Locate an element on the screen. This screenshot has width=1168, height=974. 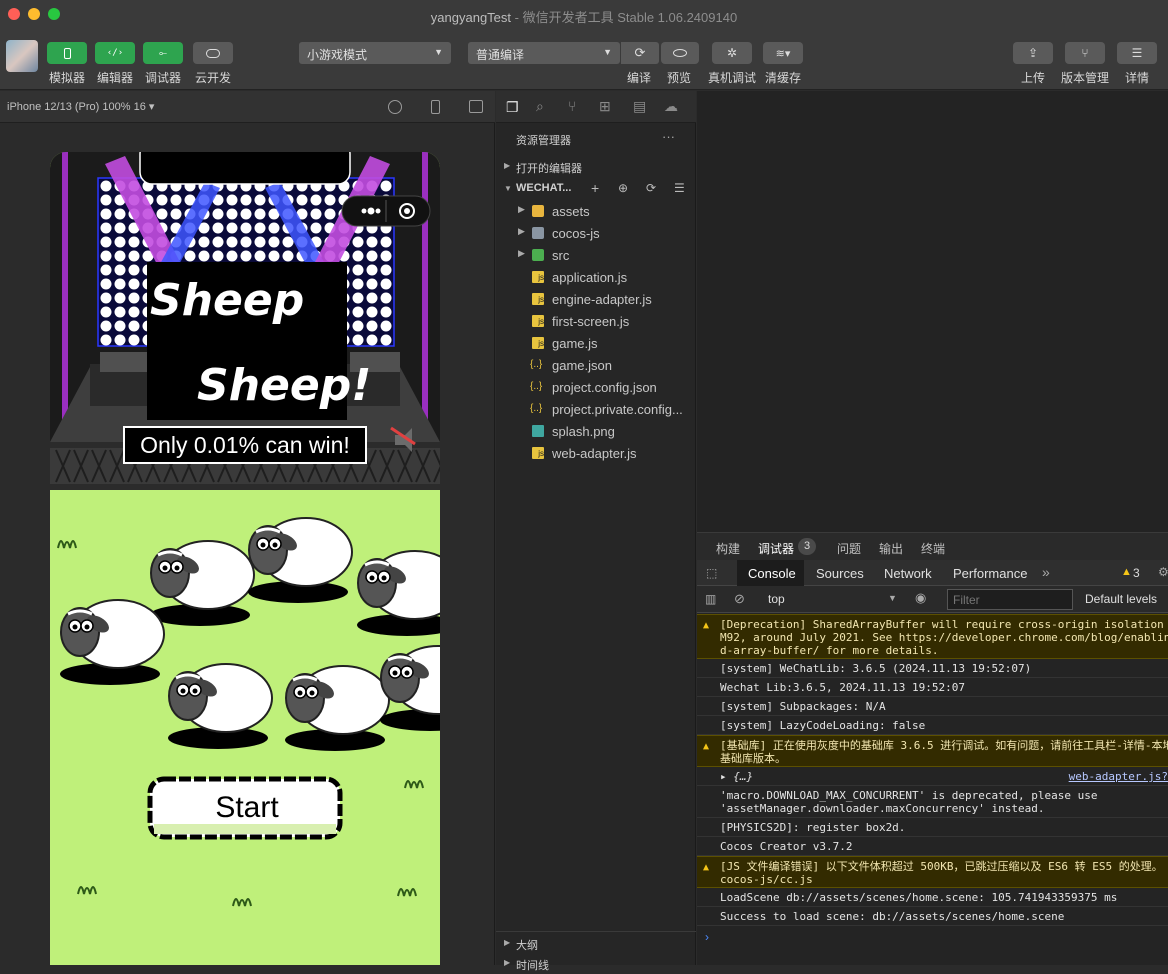
source-control-icon: ⑂ is located at coordinates (572, 106).